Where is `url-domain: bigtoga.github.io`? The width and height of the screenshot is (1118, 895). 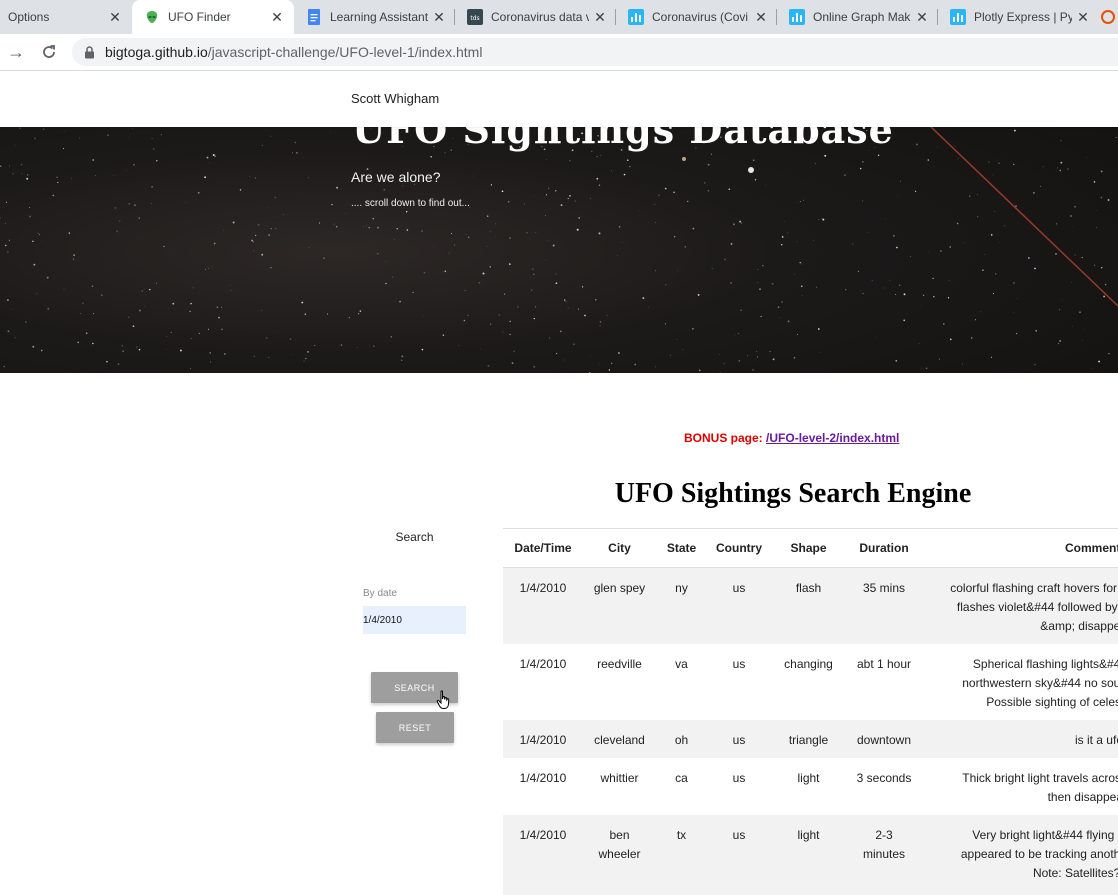 url-domain: bigtoga.github.io is located at coordinates (156, 52).